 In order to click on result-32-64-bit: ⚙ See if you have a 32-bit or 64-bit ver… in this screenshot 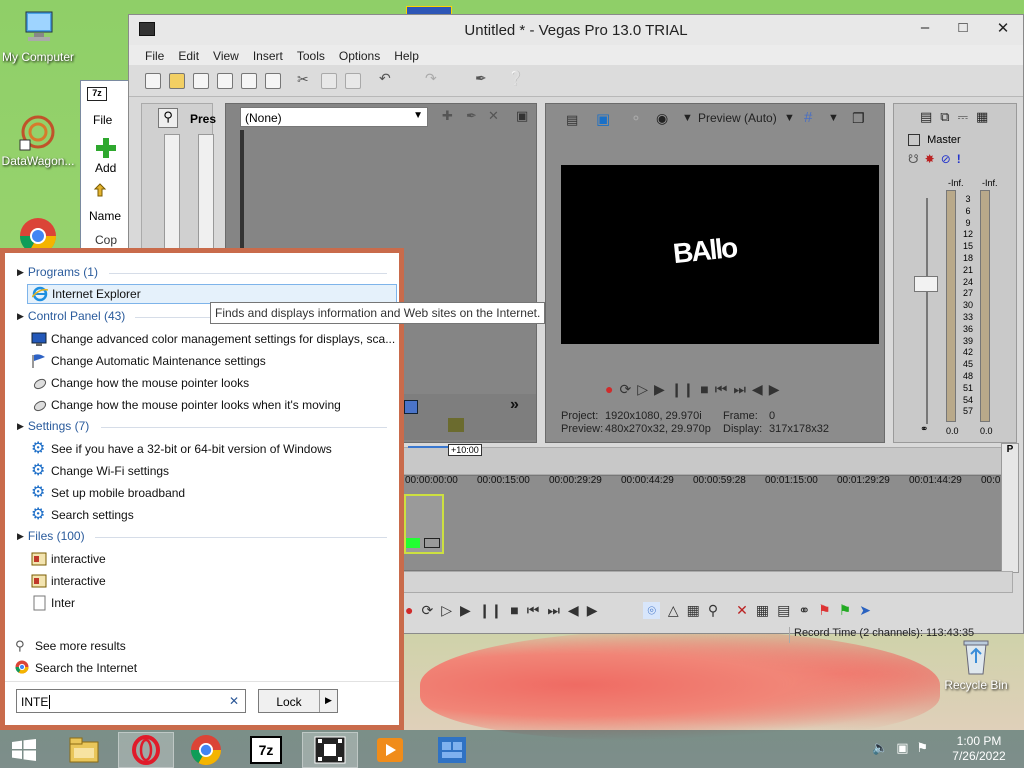, I will do `click(181, 449)`.